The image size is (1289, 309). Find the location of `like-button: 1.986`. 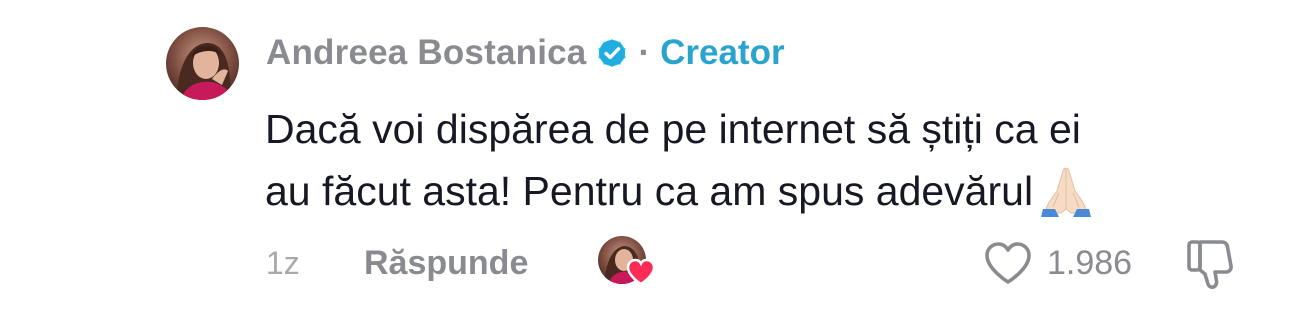

like-button: 1.986 is located at coordinates (1057, 263).